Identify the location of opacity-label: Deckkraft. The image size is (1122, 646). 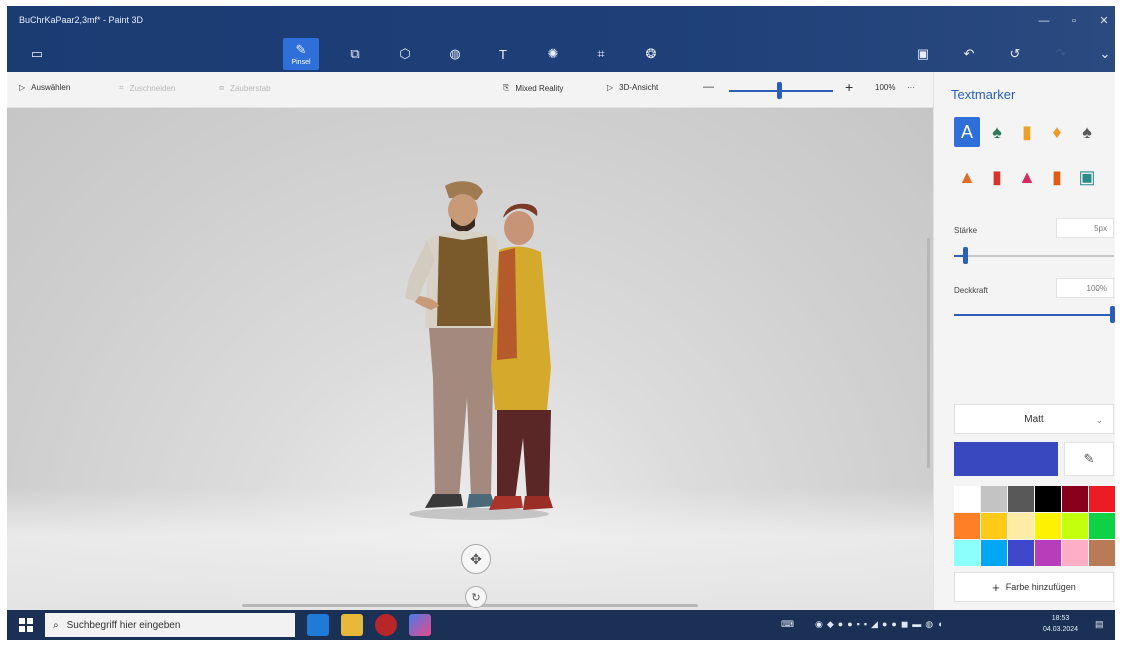
(971, 290).